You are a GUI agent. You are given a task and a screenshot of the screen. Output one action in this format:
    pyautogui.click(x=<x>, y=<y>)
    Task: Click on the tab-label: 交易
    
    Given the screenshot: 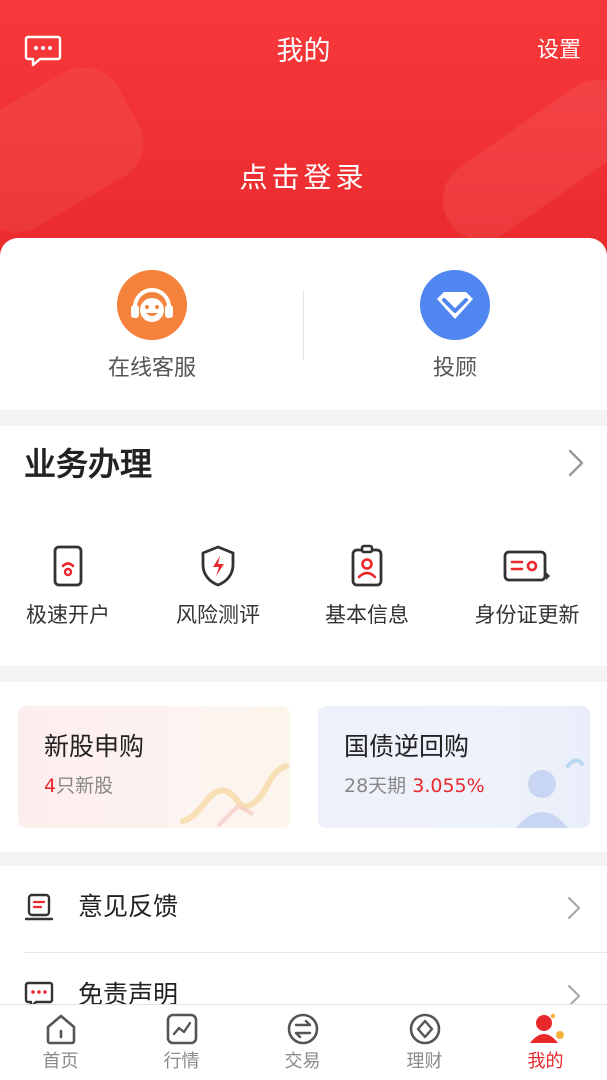 What is the action you would take?
    pyautogui.click(x=302, y=1061)
    